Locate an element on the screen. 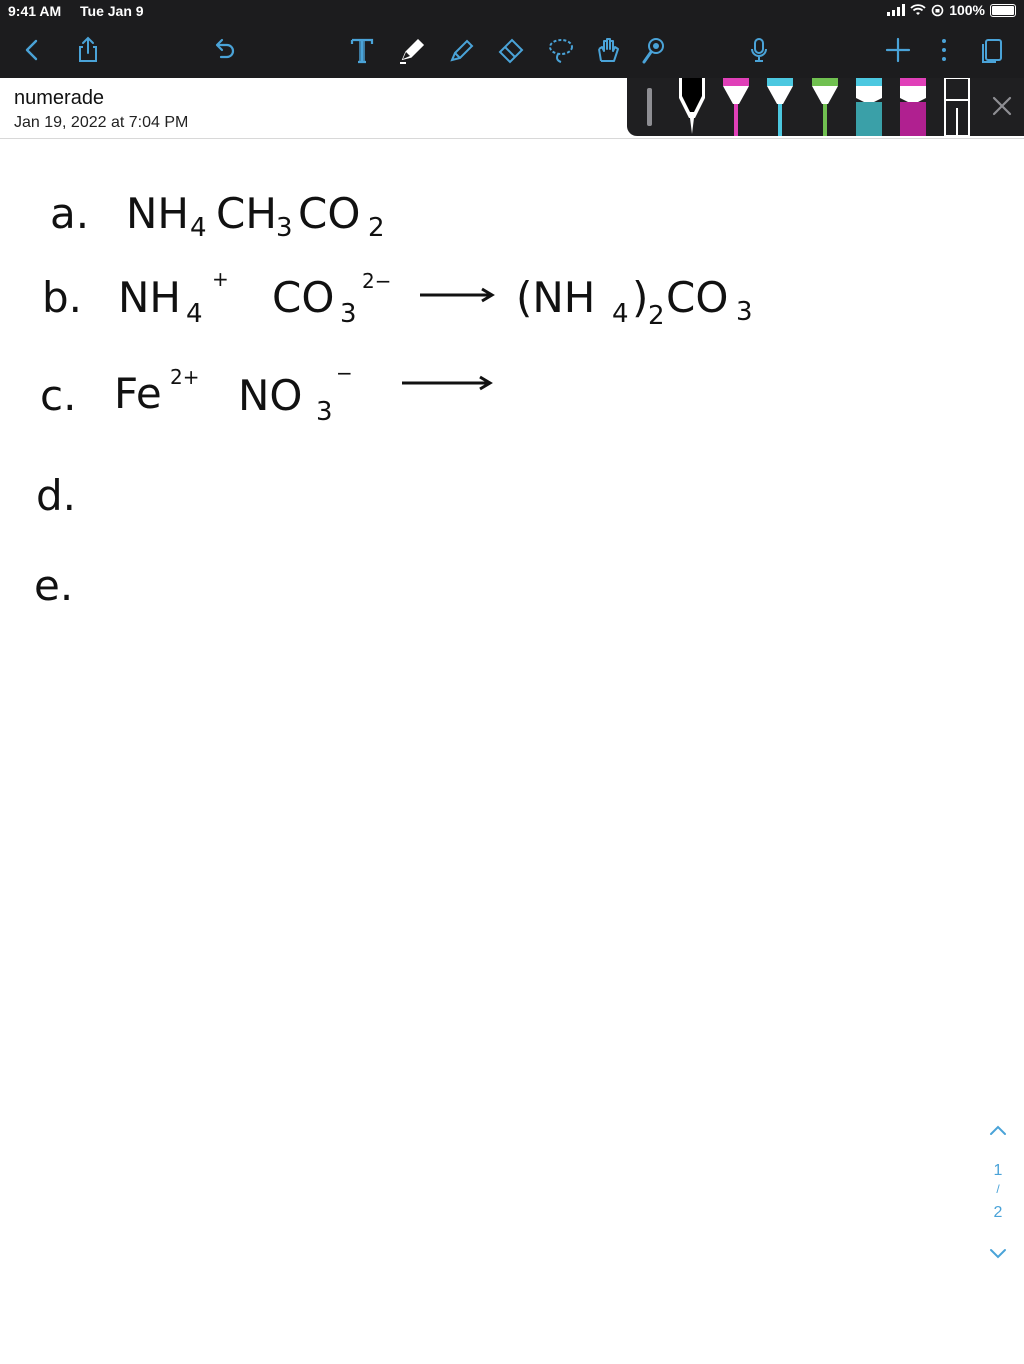 Image resolution: width=1024 pixels, height=1364 pixels. total-page-count: 2 is located at coordinates (998, 1212).